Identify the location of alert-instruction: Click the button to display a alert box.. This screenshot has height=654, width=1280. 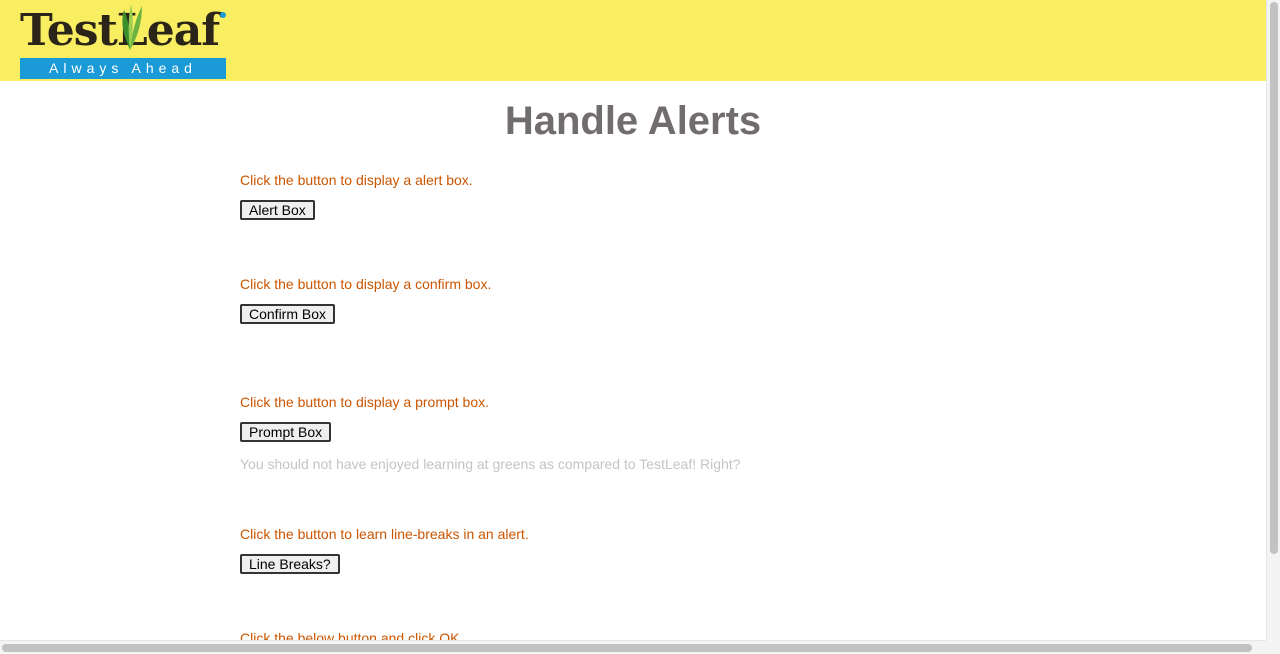
(356, 180).